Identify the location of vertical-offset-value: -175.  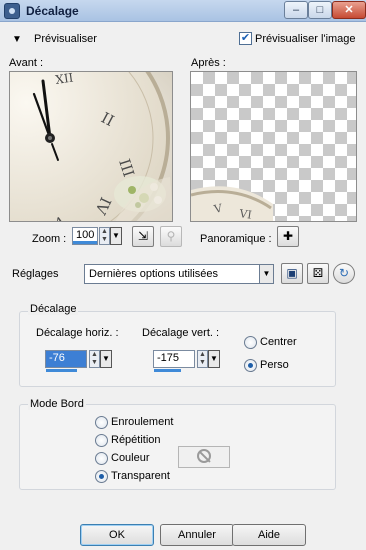
(168, 358).